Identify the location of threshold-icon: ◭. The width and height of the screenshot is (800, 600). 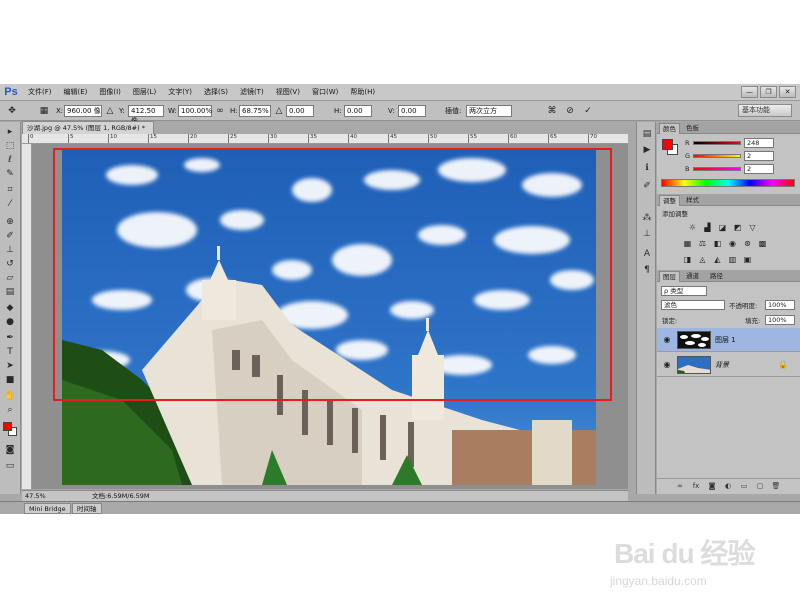
(717, 259).